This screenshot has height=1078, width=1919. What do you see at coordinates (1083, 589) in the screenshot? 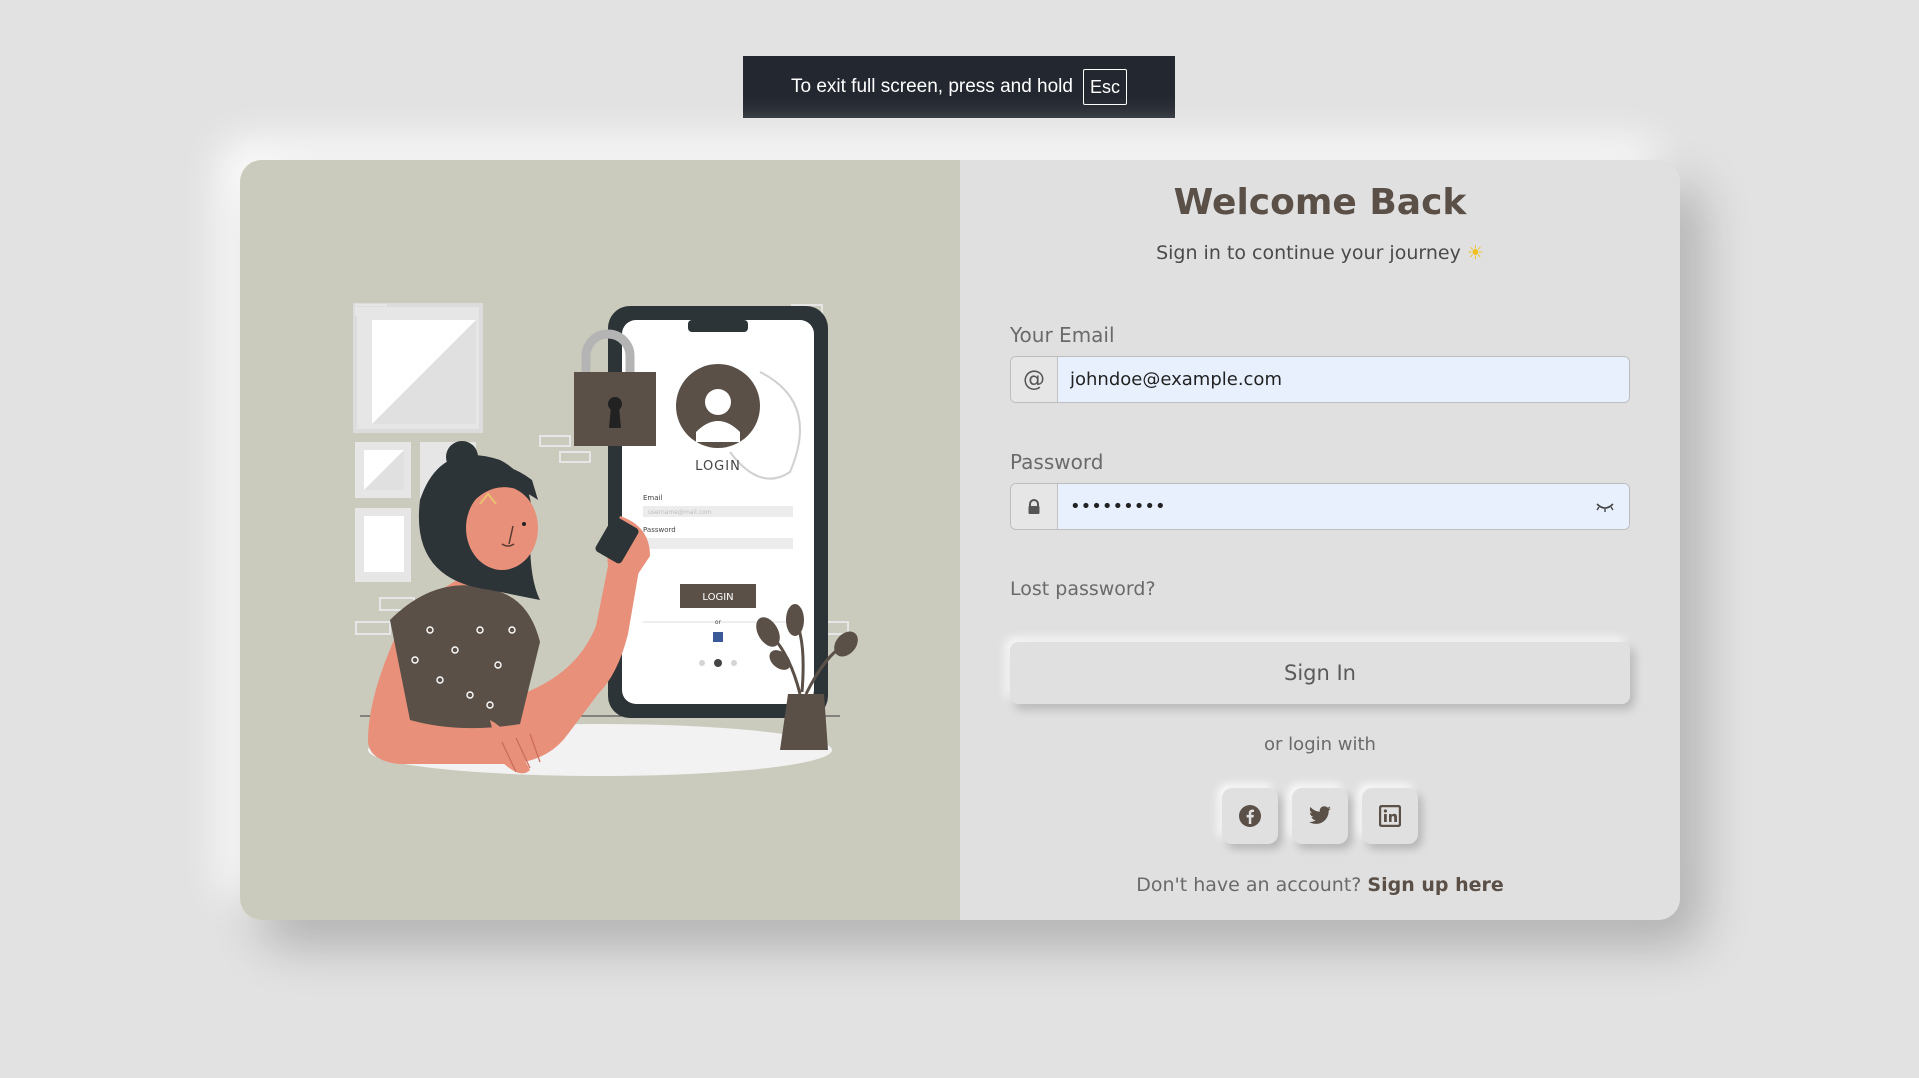
I see `lost-password-link: Lost password?` at bounding box center [1083, 589].